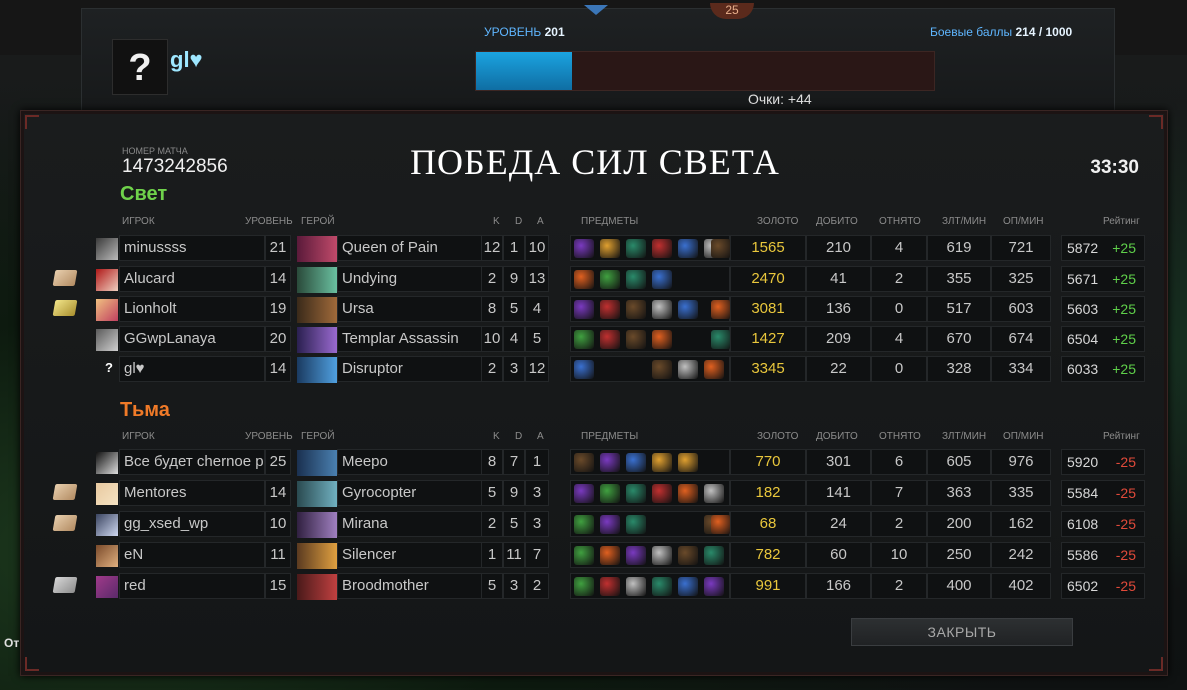 Image resolution: width=1187 pixels, height=690 pixels. Describe the element at coordinates (414, 462) in the screenshot. I see `hero-name: Meepo` at that location.